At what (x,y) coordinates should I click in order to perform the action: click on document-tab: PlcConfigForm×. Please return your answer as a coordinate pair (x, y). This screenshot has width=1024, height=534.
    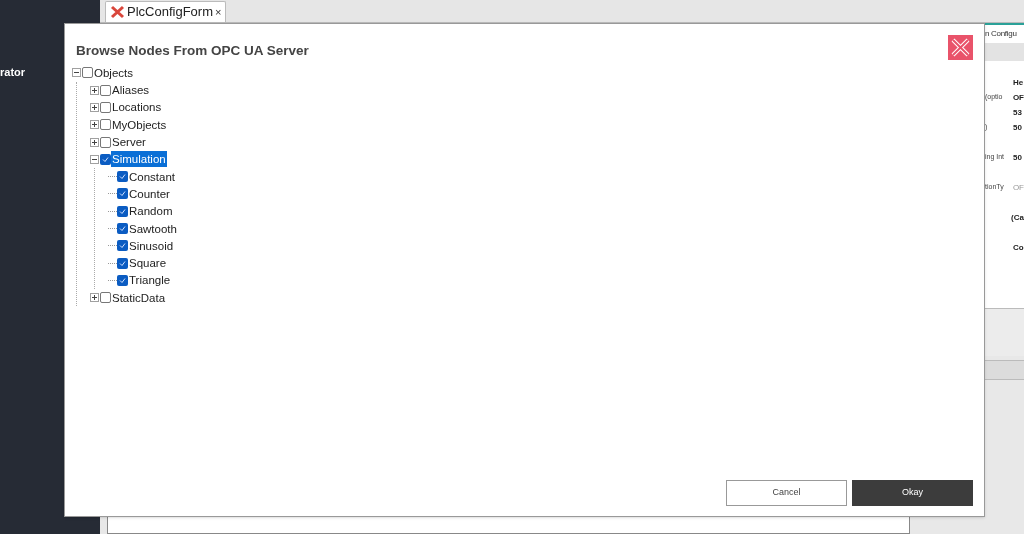
    Looking at the image, I should click on (166, 11).